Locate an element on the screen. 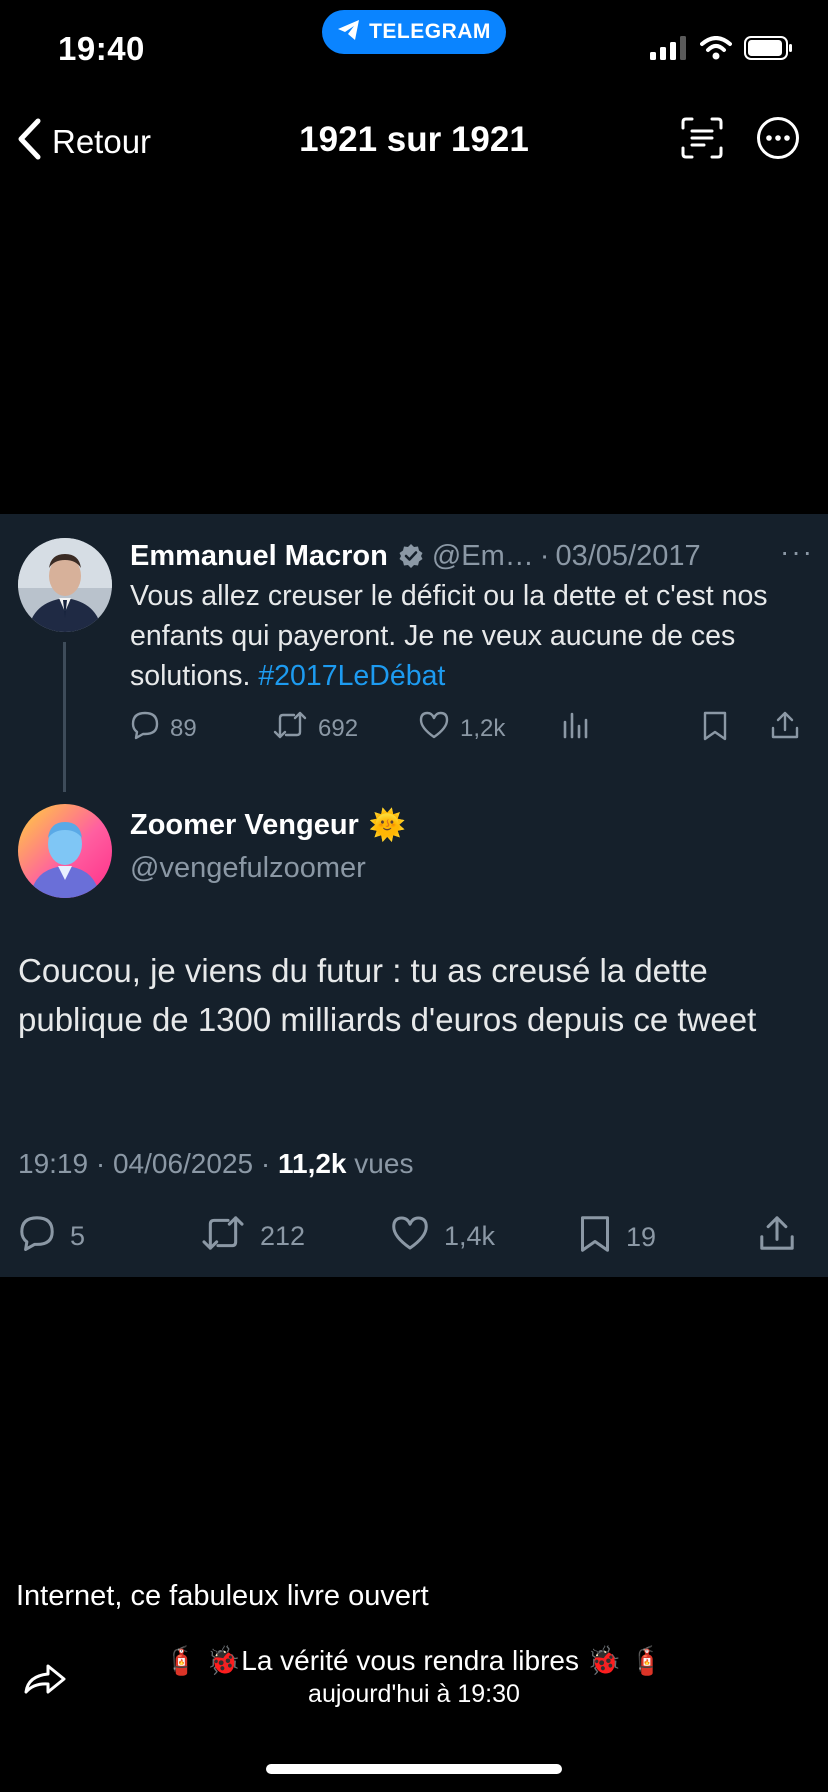 Image resolution: width=828 pixels, height=1792 pixels. channel-name: 🧯 🐞La vérité vous rendra libres 🐞 🧯 is located at coordinates (414, 1660).